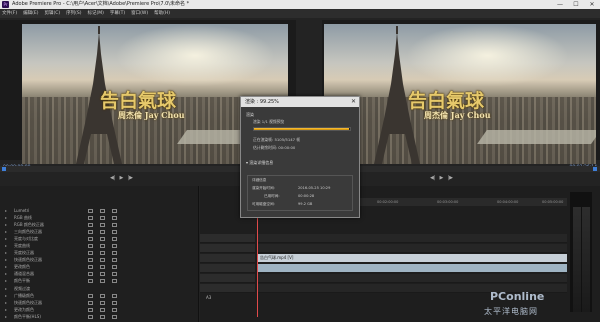  Describe the element at coordinates (73, 13) in the screenshot. I see `menu-sequence: 序列(S)` at that location.